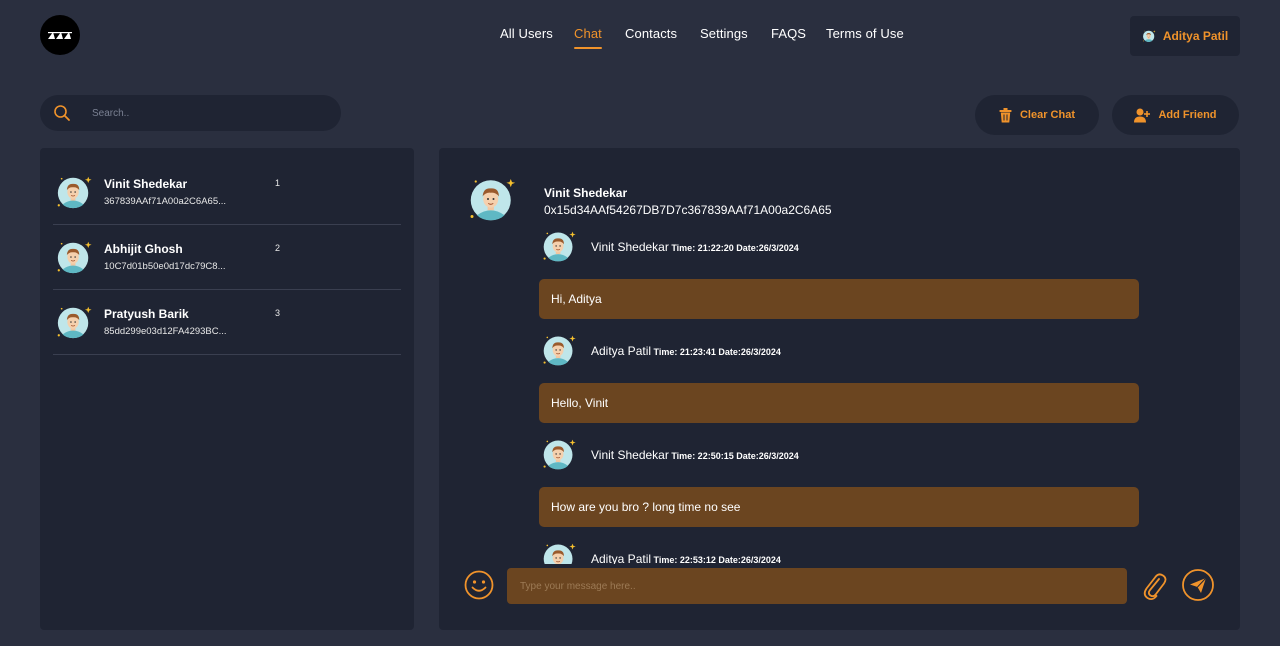 The image size is (1280, 646). Describe the element at coordinates (526, 33) in the screenshot. I see `nav-all-users: All Users` at that location.